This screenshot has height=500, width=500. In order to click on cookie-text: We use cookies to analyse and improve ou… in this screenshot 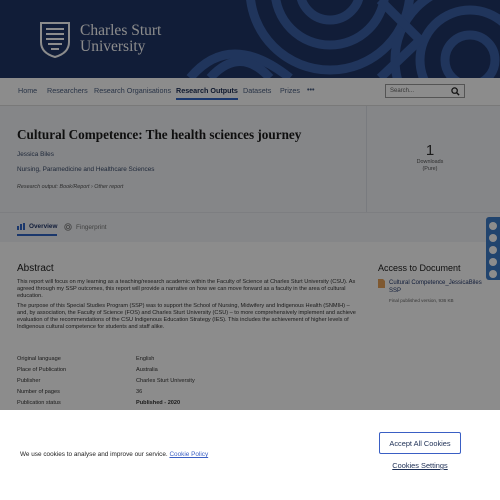, I will do `click(94, 454)`.